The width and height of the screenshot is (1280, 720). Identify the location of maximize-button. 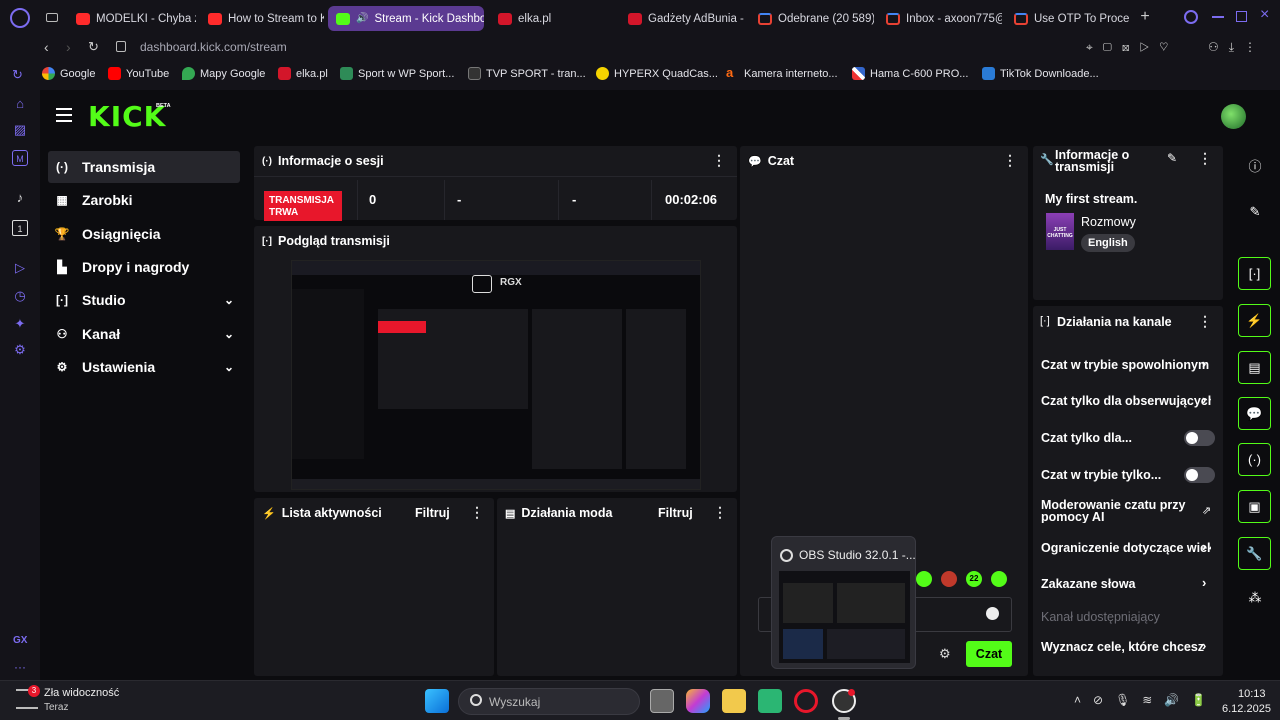
(1241, 16).